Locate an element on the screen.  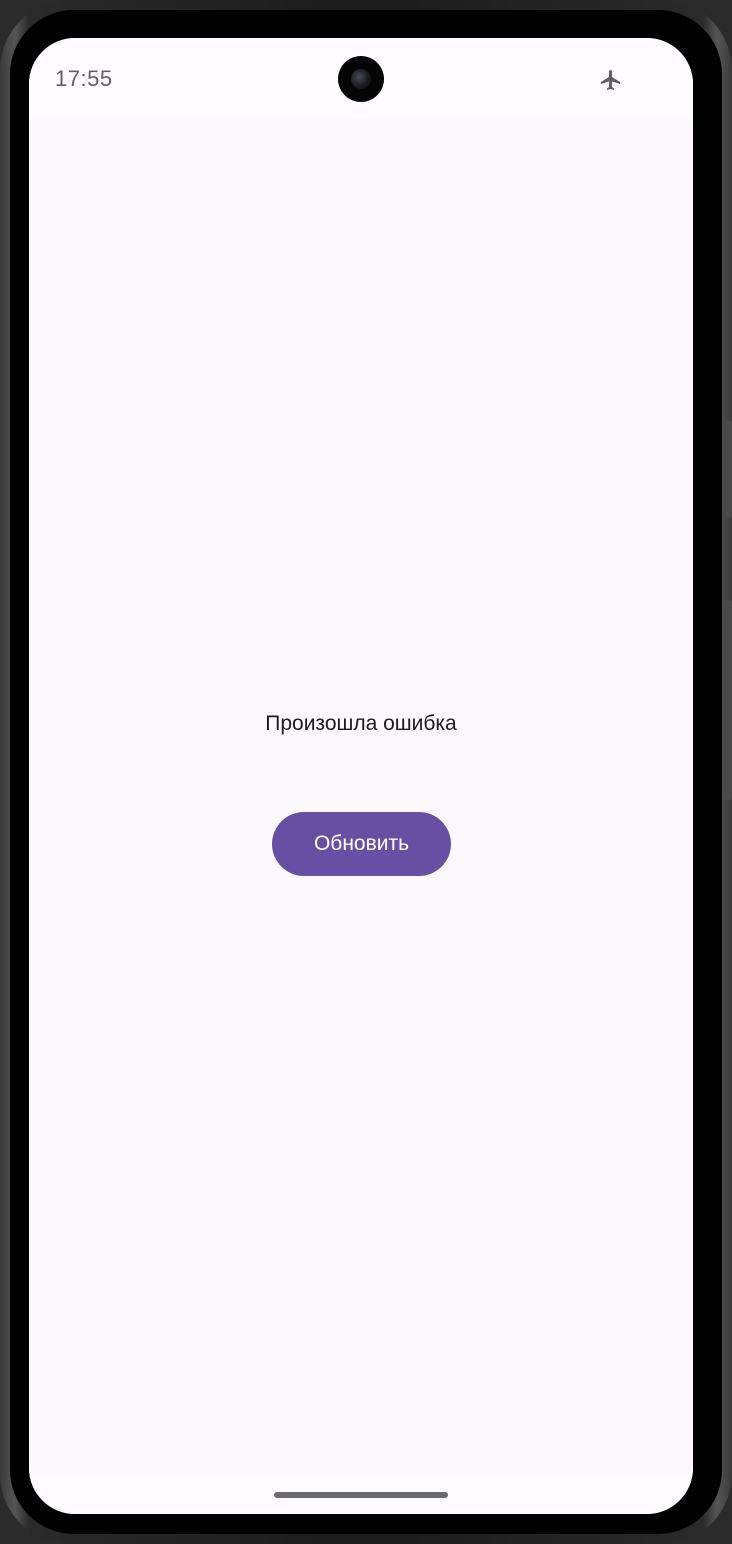
airplane-mode-icon is located at coordinates (610, 80).